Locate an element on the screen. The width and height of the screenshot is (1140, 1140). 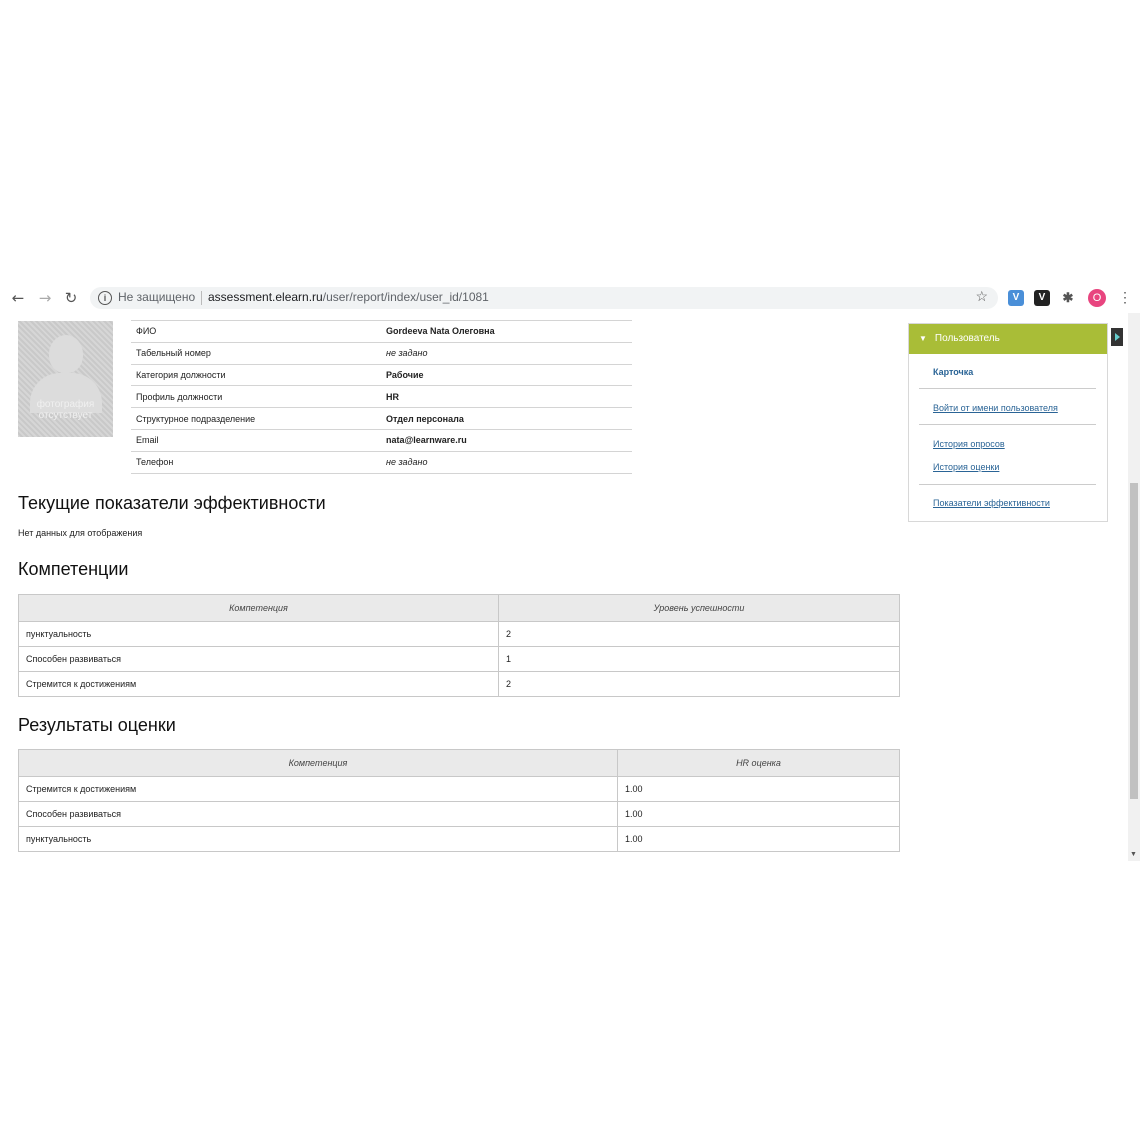
sidebar-item-performance-indicators: Показатели эффективности is located at coordinates (991, 503).